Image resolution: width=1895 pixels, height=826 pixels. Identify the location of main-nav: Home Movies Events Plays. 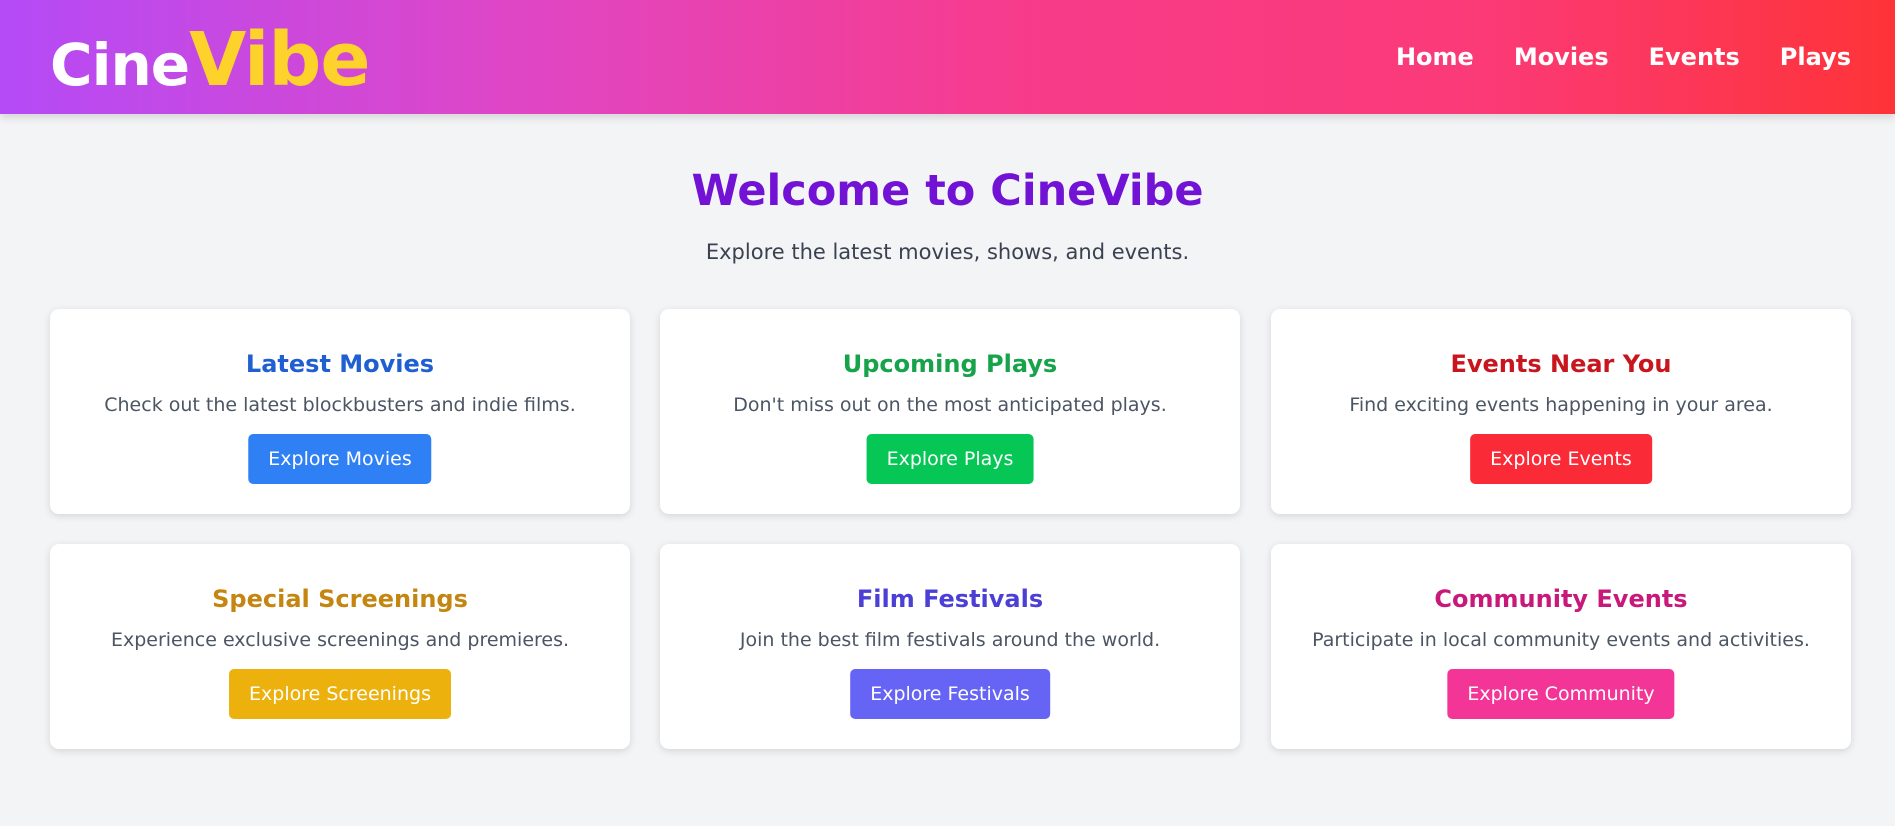
(1603, 57).